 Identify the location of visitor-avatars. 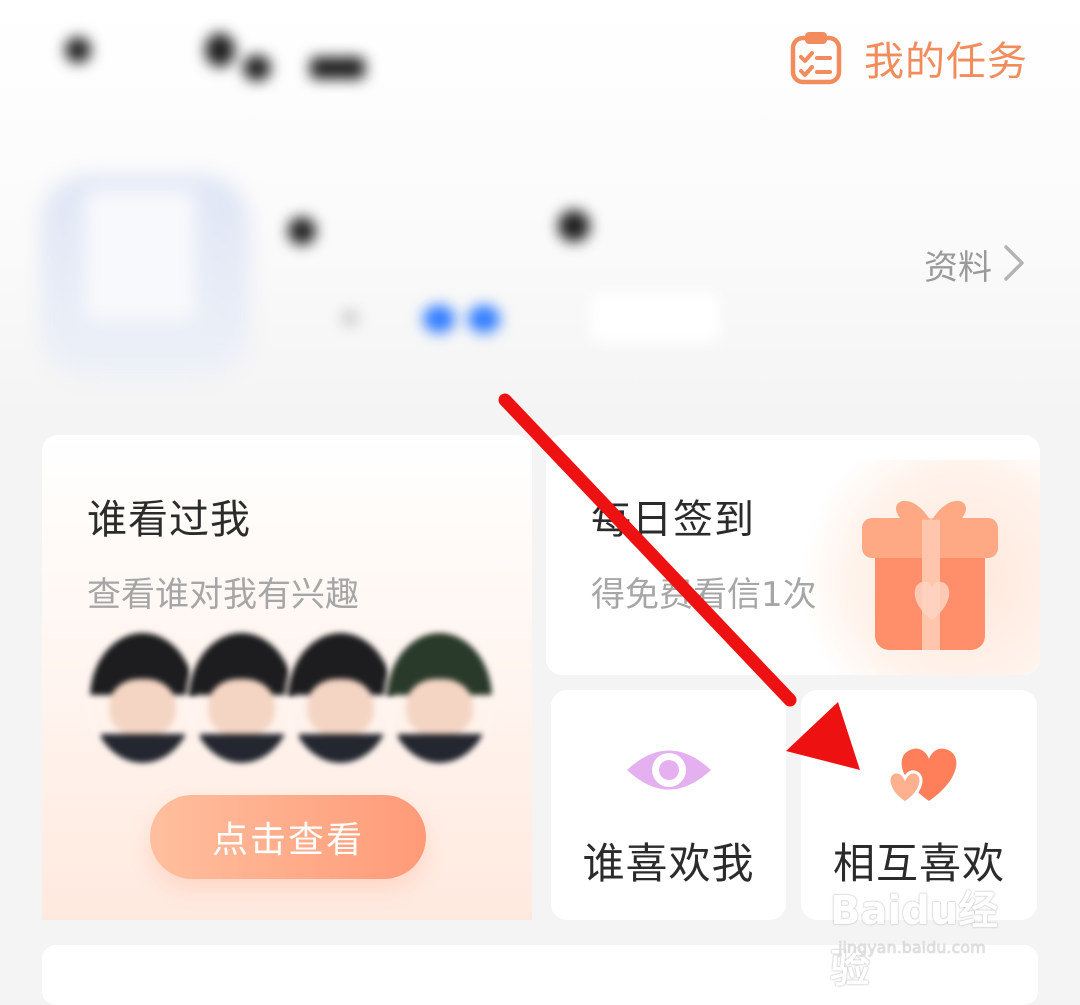
(291, 698).